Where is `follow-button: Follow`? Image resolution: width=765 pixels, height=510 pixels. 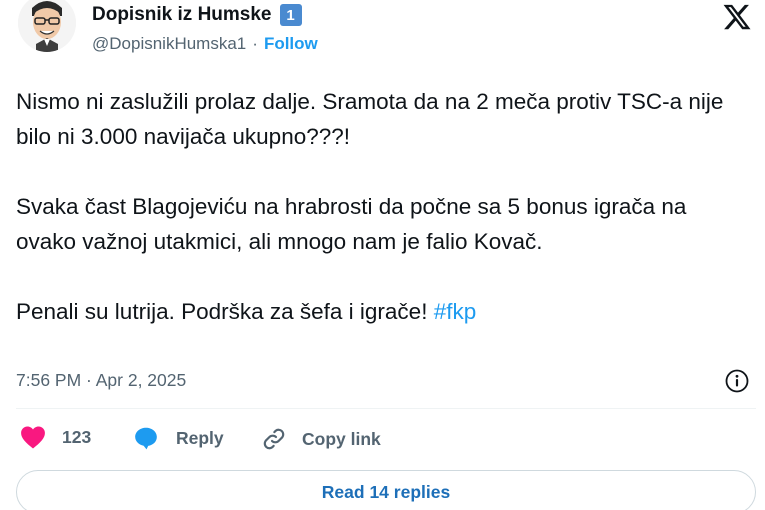 follow-button: Follow is located at coordinates (291, 44).